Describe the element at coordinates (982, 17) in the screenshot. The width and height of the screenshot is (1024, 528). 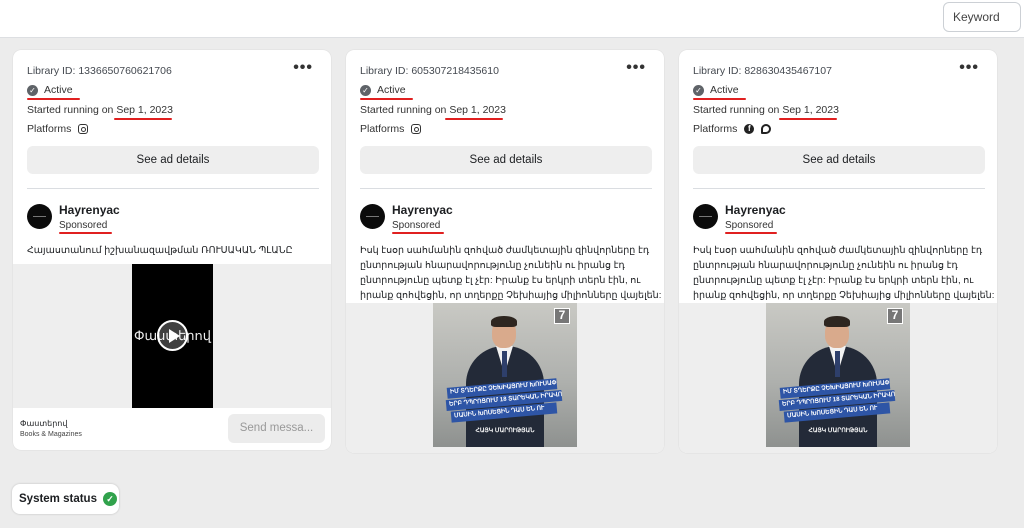
I see `keyword-search-input` at that location.